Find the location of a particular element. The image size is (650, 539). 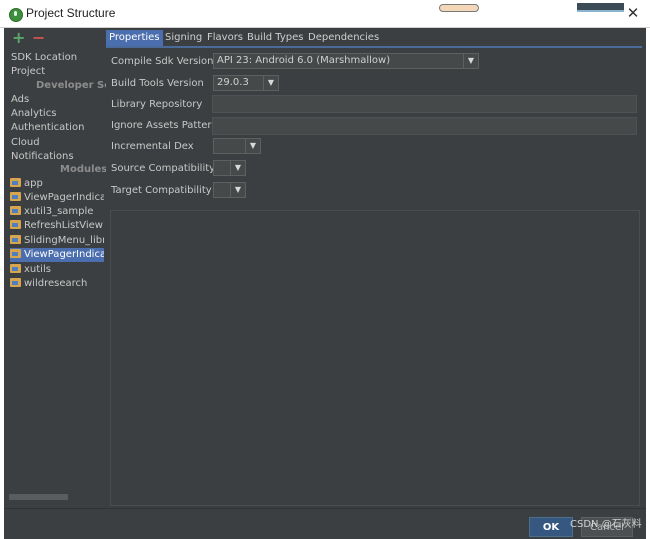

tab-build-types: Build Types is located at coordinates (275, 38).